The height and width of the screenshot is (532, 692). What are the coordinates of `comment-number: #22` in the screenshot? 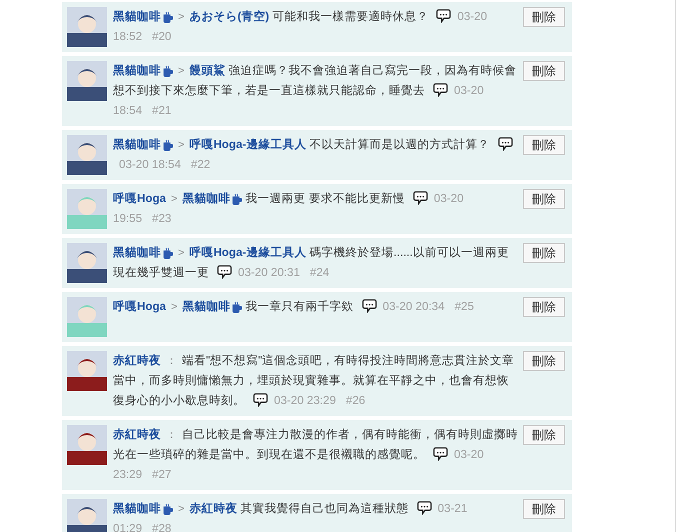 It's located at (200, 164).